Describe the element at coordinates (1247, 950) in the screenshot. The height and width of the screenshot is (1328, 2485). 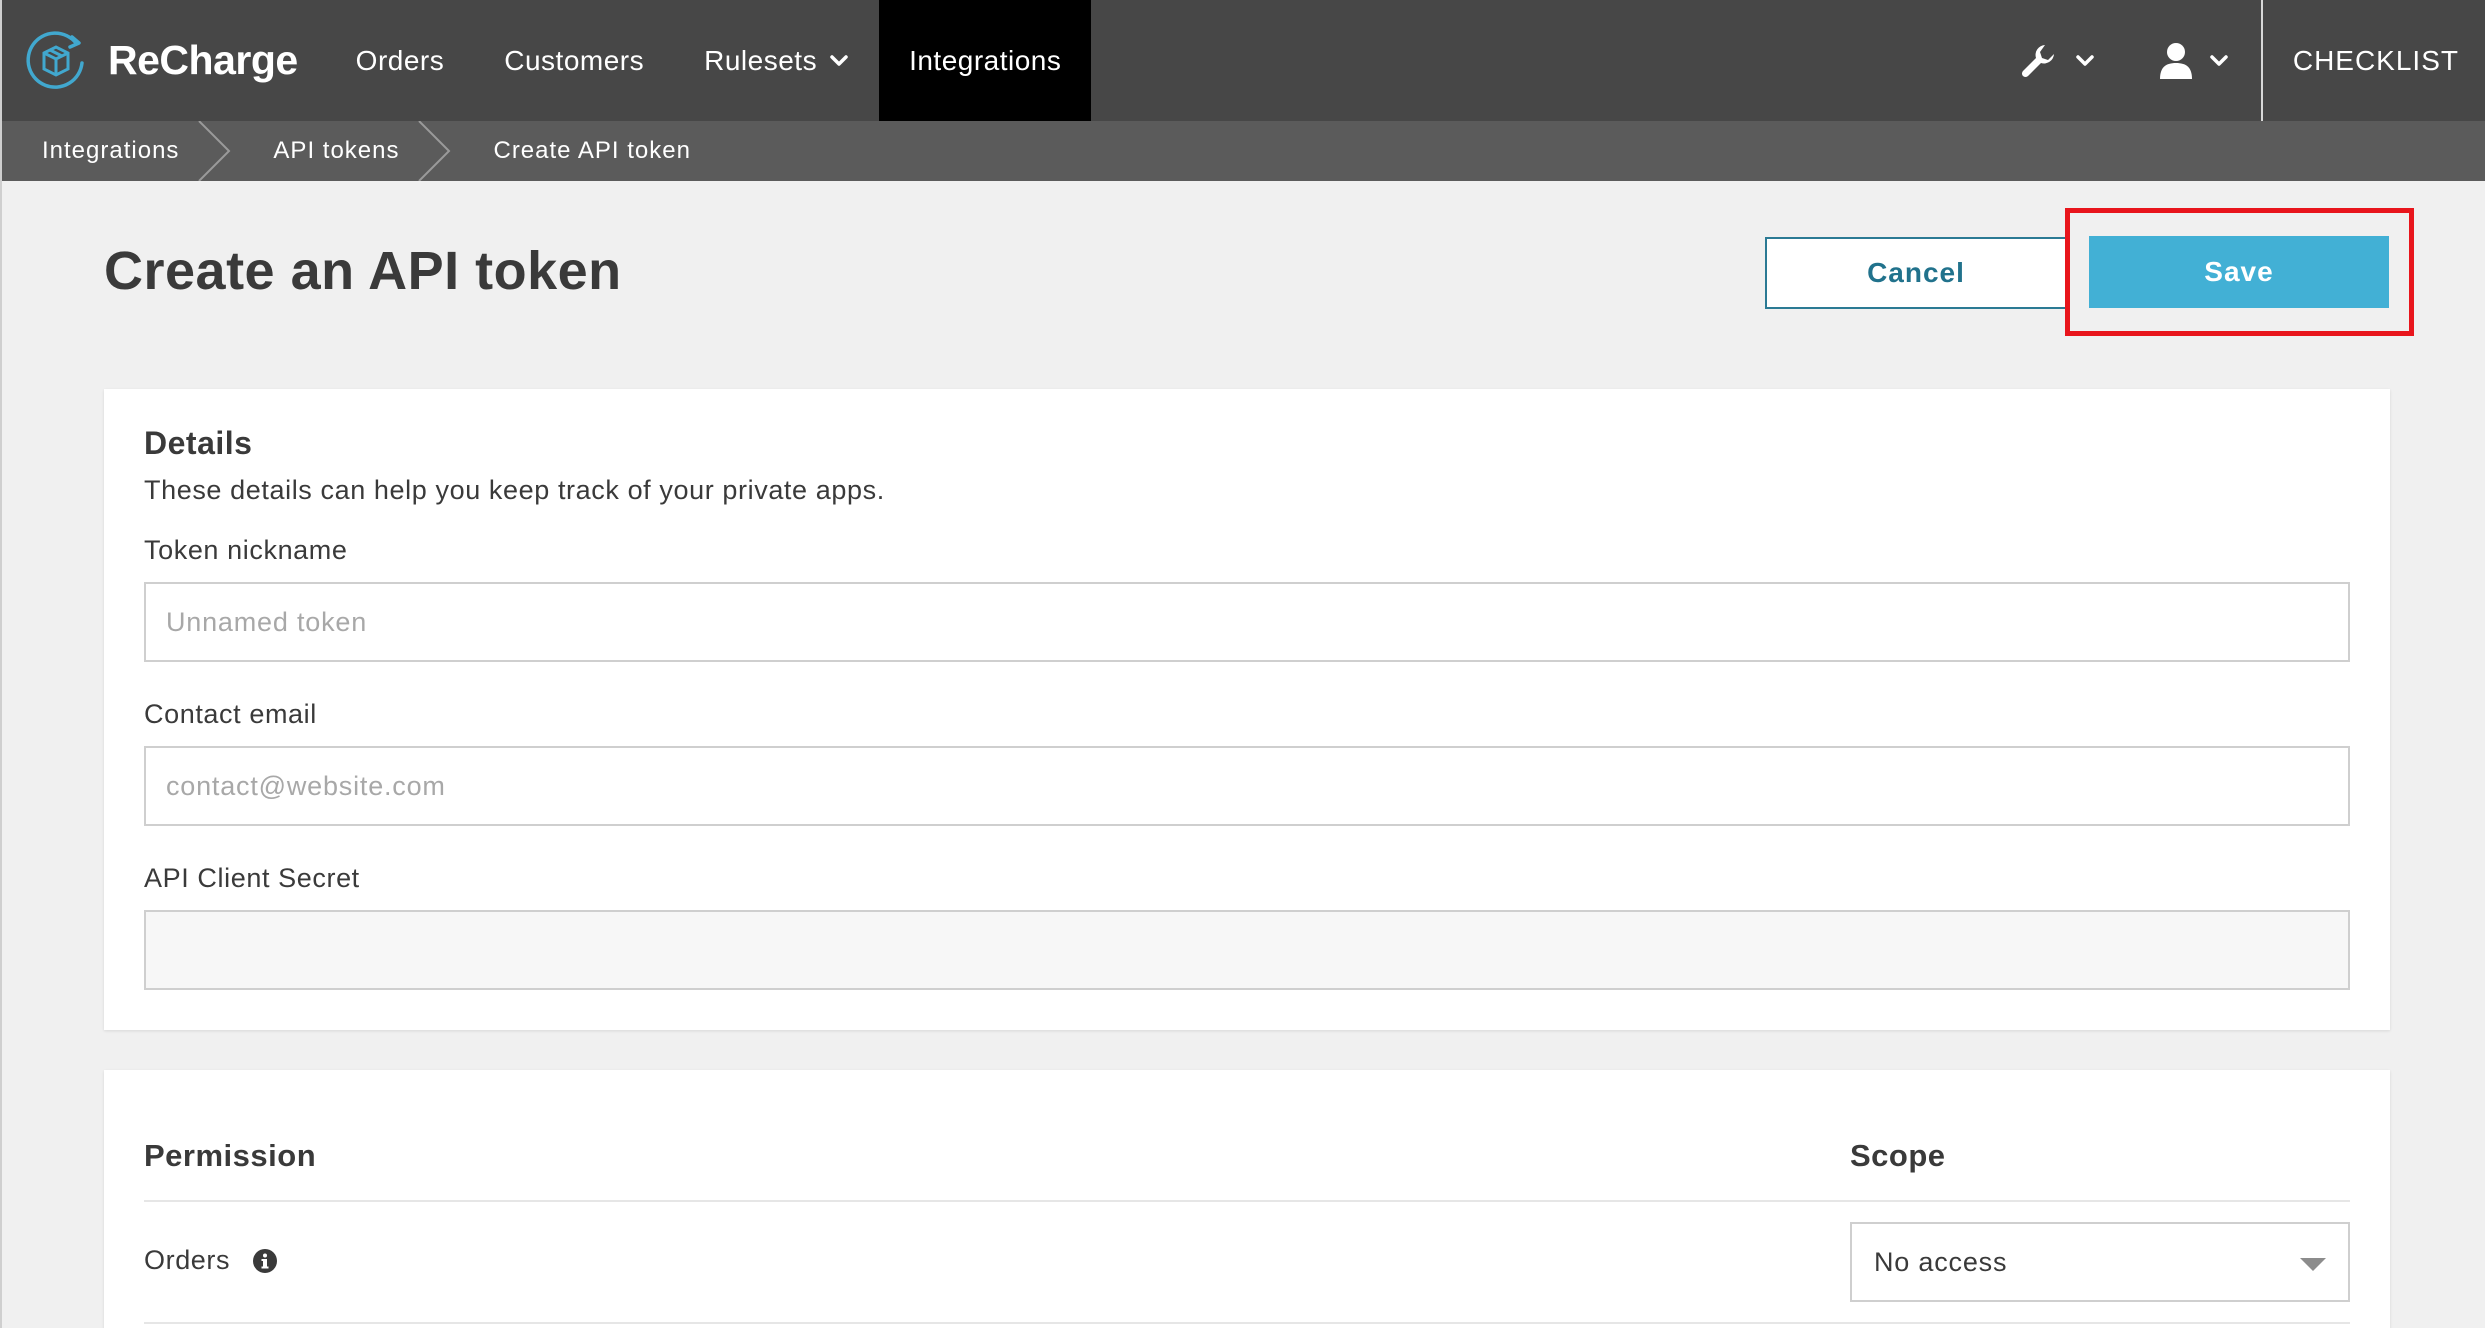
I see `api-client-secret-input` at that location.